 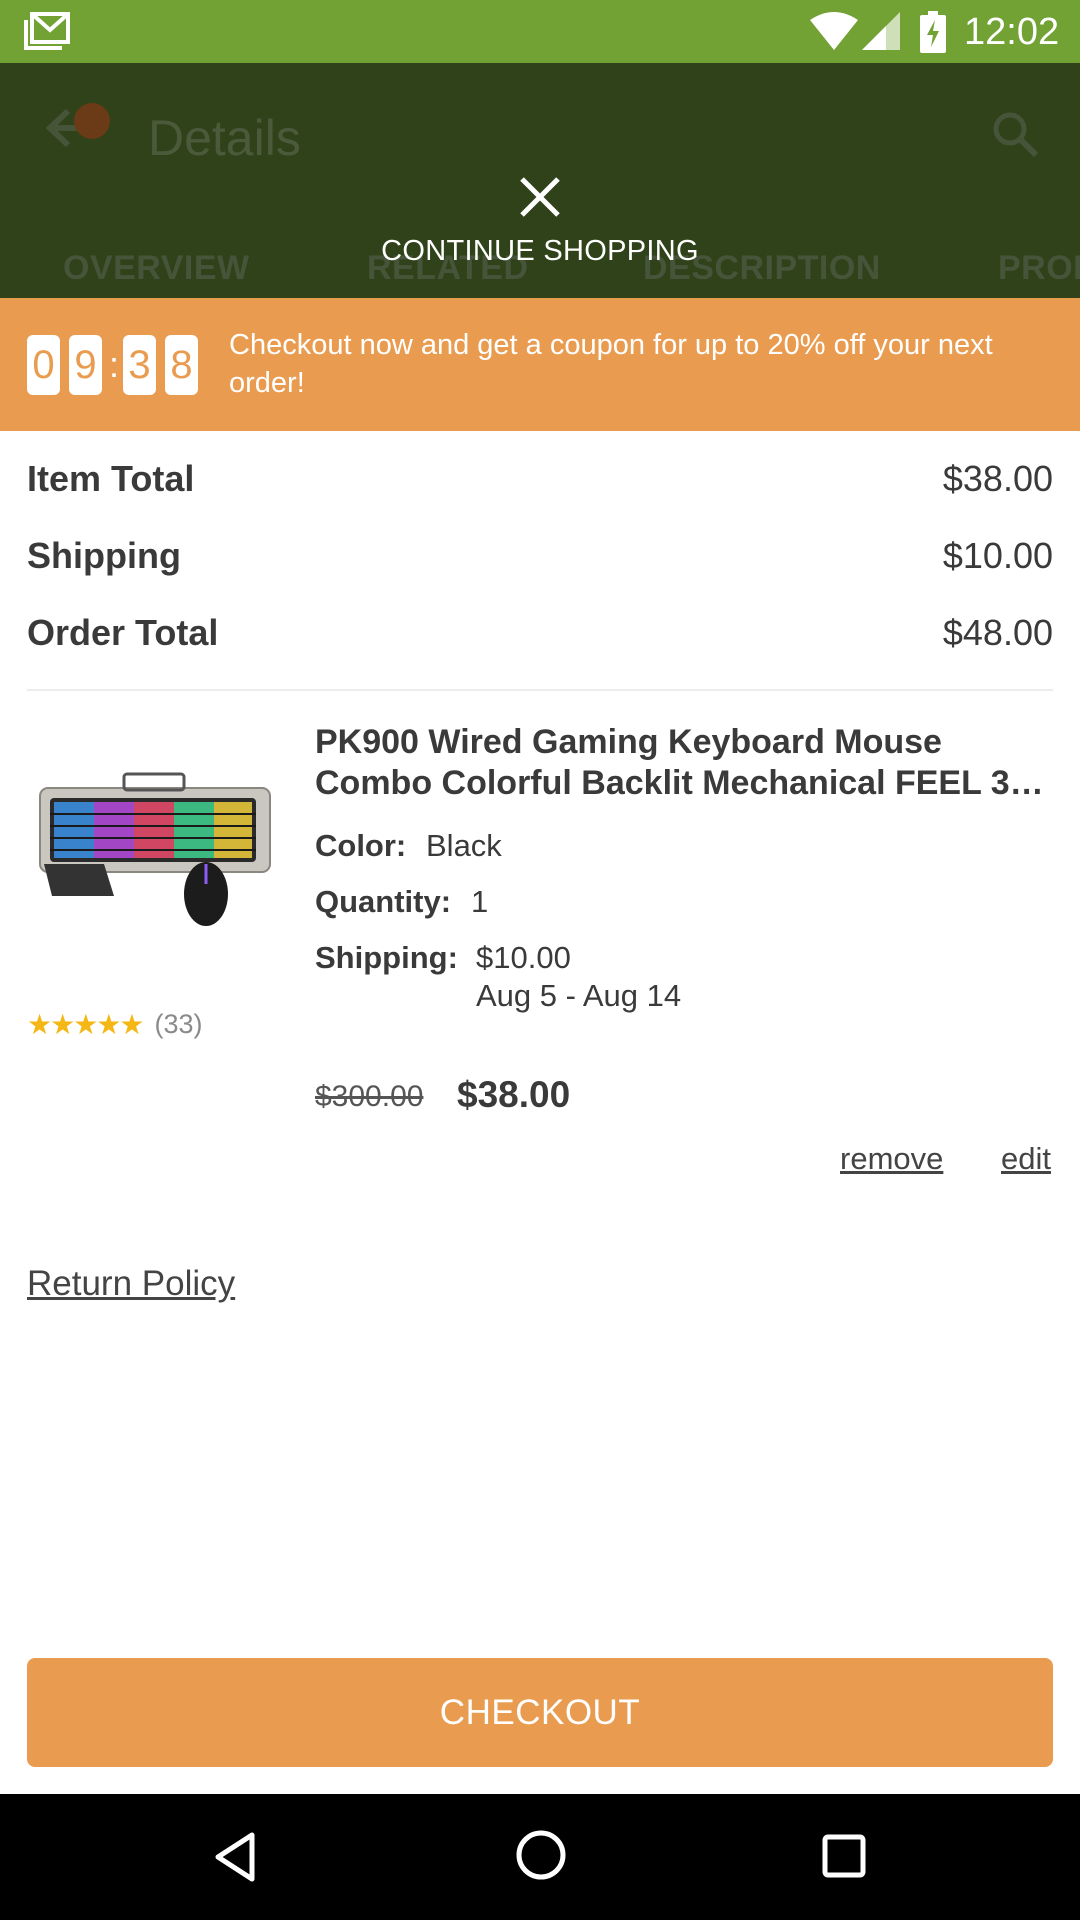 I want to click on notification-dot, so click(x=92, y=121).